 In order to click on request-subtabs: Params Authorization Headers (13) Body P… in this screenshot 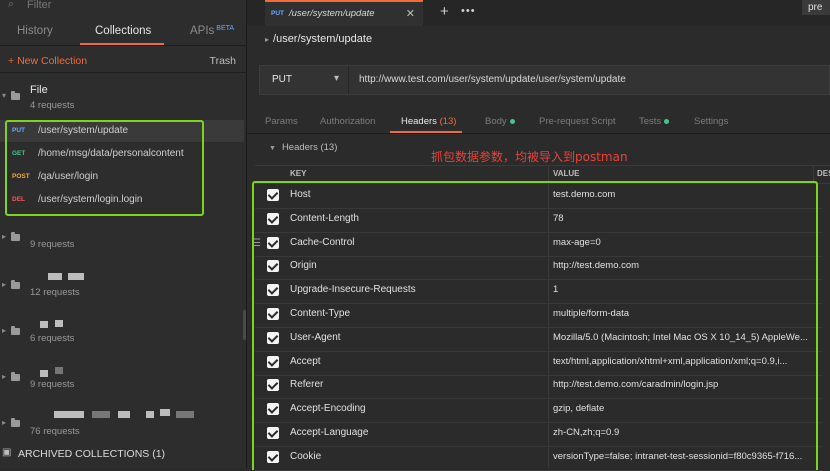, I will do `click(538, 122)`.